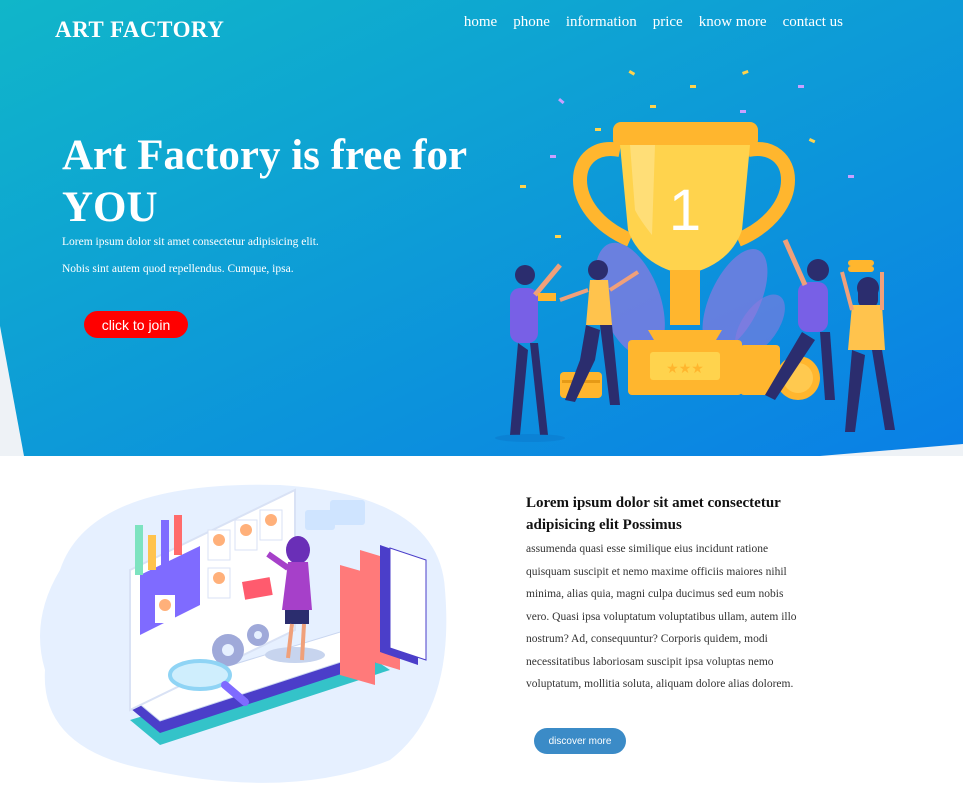 The image size is (963, 786). What do you see at coordinates (733, 22) in the screenshot?
I see `nav-know-more: know more` at bounding box center [733, 22].